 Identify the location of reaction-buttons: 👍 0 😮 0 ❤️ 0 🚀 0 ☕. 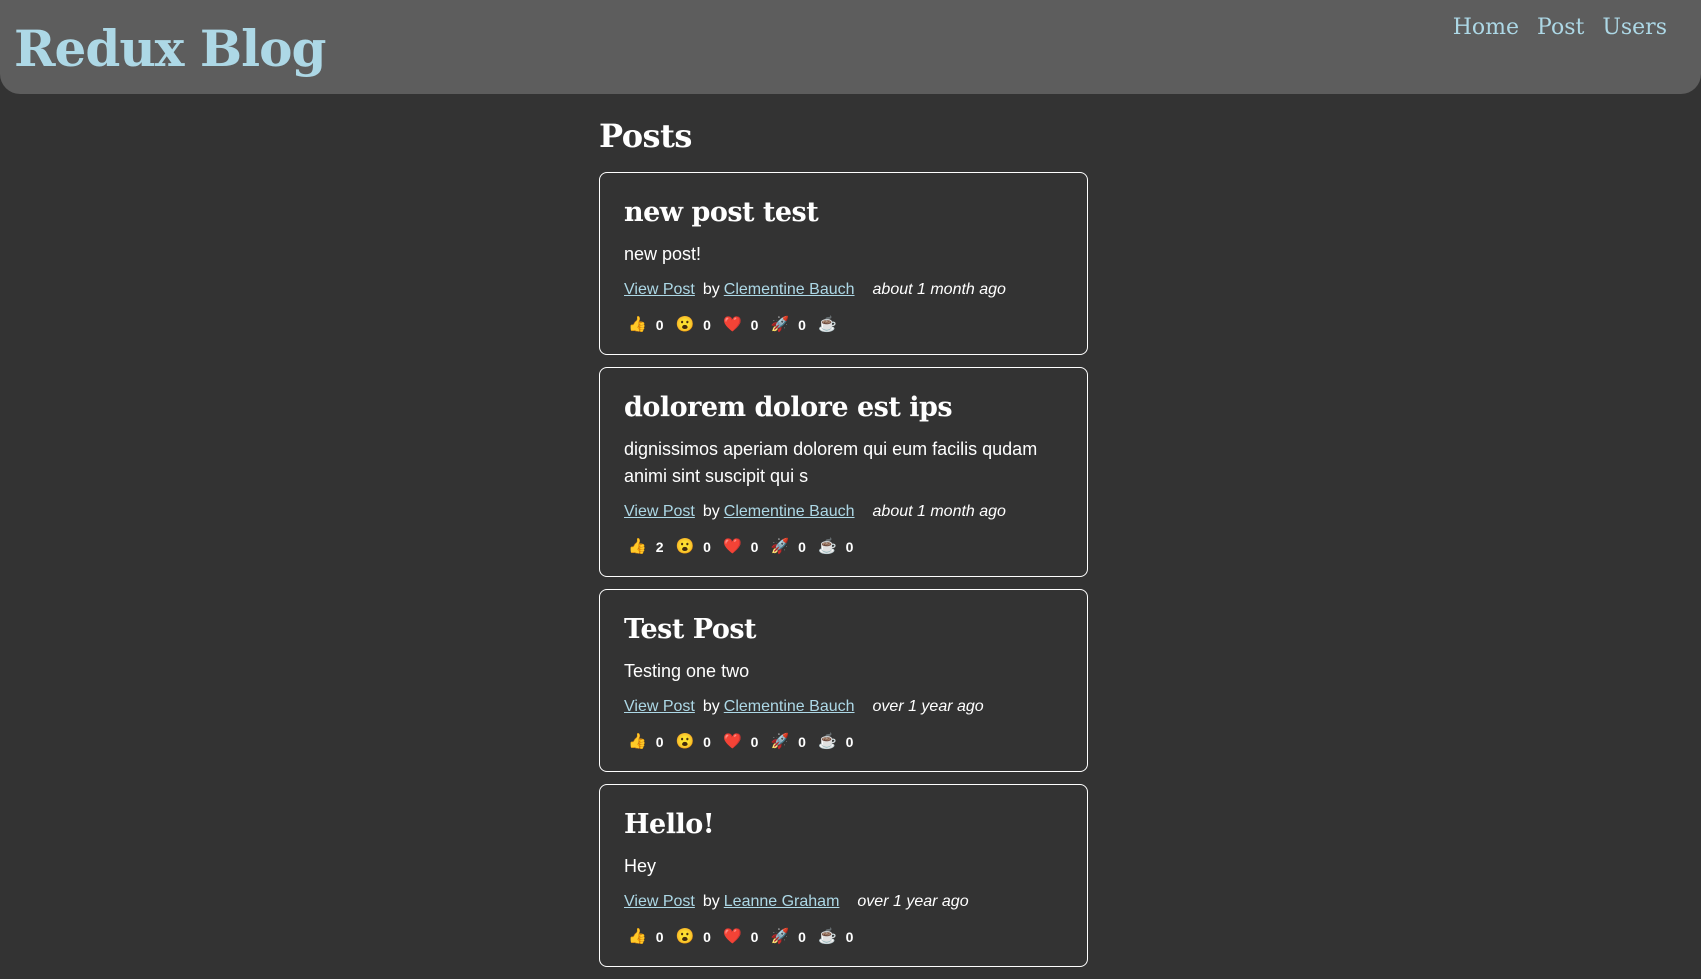
(843, 325).